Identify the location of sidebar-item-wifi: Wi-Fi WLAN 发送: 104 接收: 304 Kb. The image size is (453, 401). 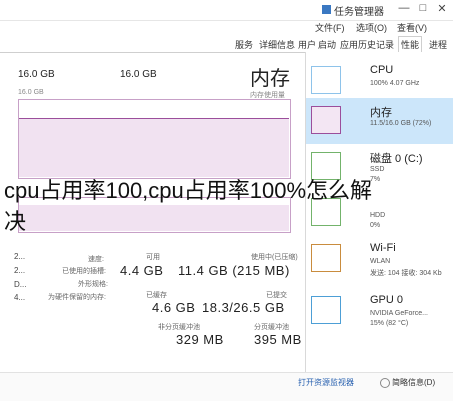
(379, 259).